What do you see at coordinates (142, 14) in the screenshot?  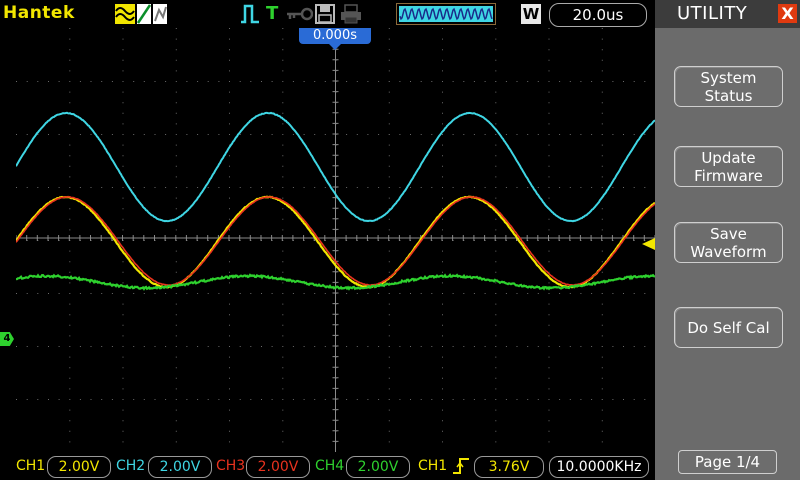 I see `waveform-mode-icon` at bounding box center [142, 14].